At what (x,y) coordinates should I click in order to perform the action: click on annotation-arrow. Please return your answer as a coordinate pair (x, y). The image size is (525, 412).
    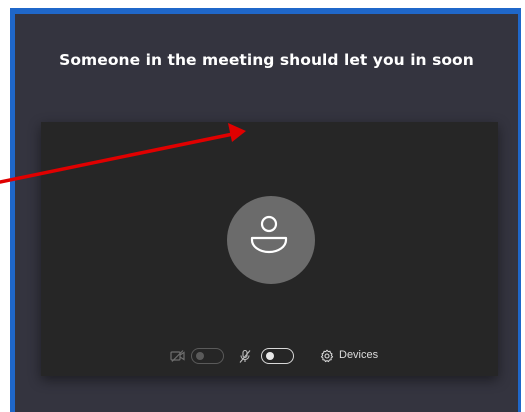
    Looking at the image, I should click on (123, 153).